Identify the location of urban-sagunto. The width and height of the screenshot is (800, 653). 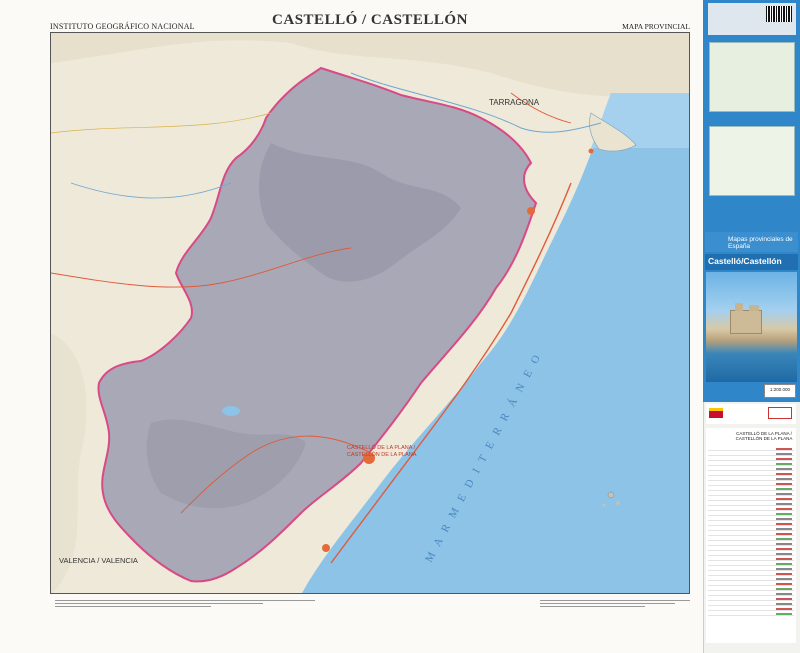
(326, 548).